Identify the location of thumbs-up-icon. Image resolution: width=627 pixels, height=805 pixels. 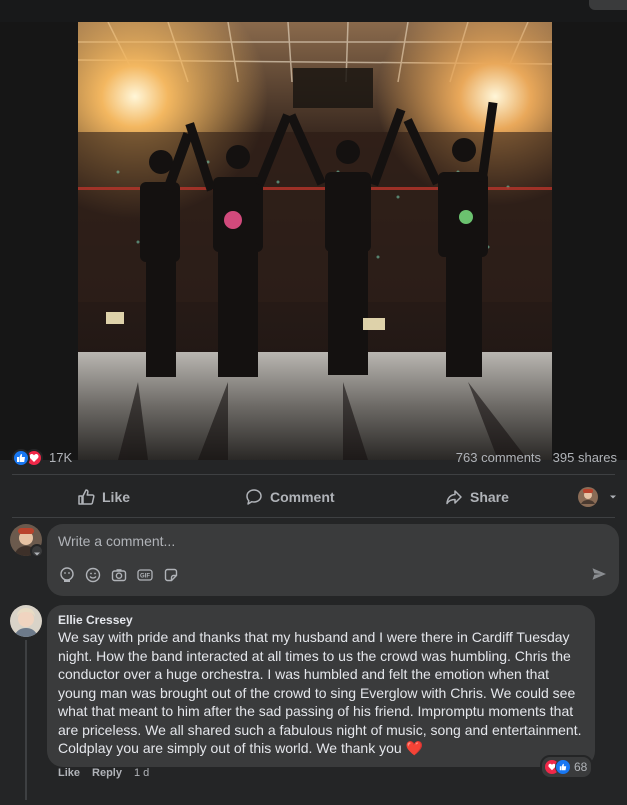
(86, 497).